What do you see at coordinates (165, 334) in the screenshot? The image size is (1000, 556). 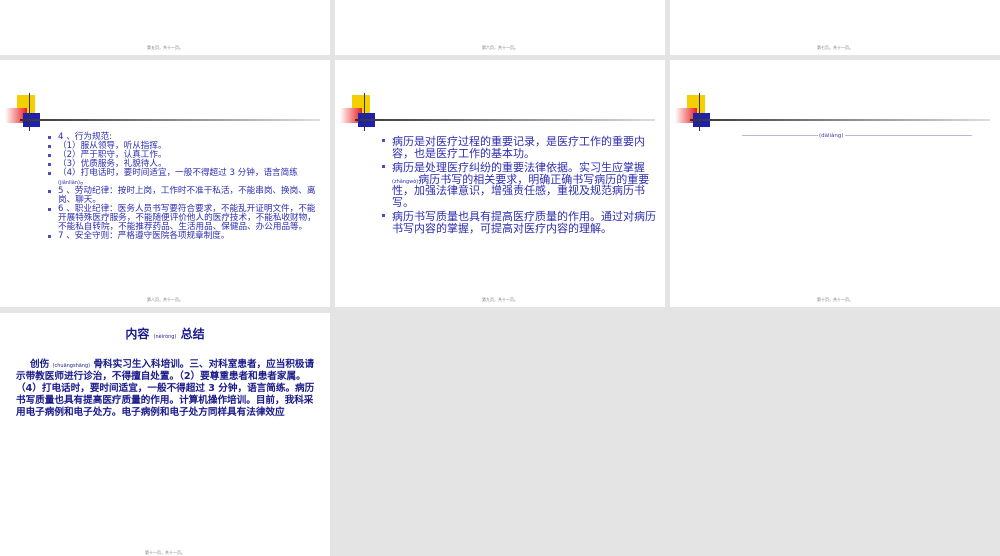 I see `slide-title: 内容 (nèiróng) 总结` at bounding box center [165, 334].